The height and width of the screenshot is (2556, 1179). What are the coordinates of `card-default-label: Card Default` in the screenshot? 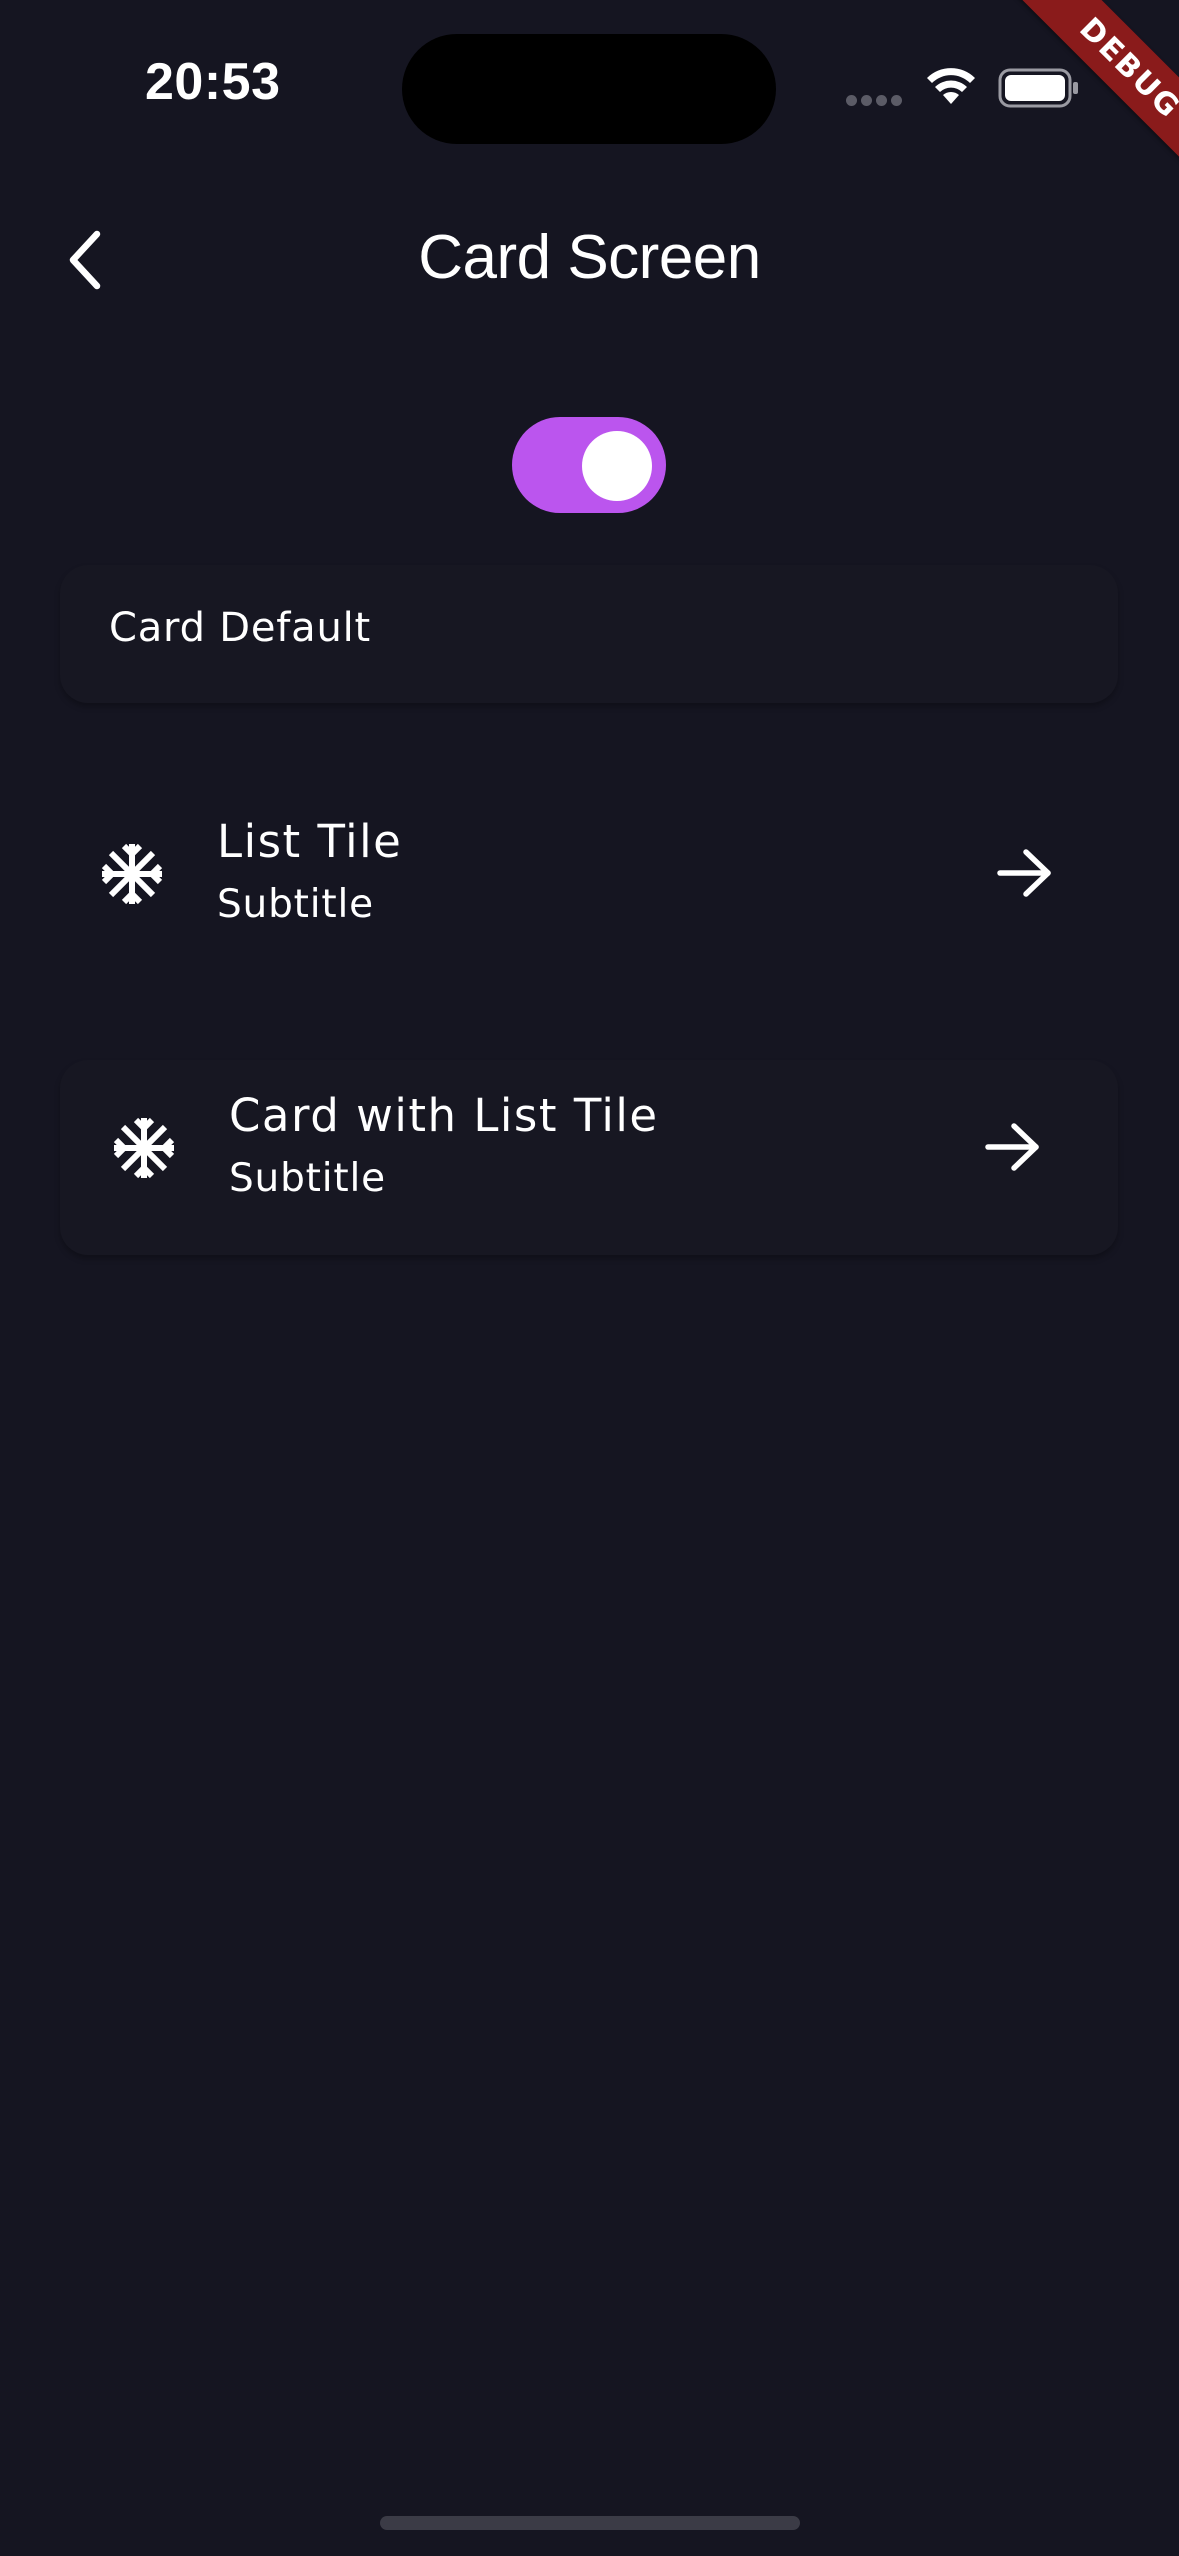 It's located at (240, 628).